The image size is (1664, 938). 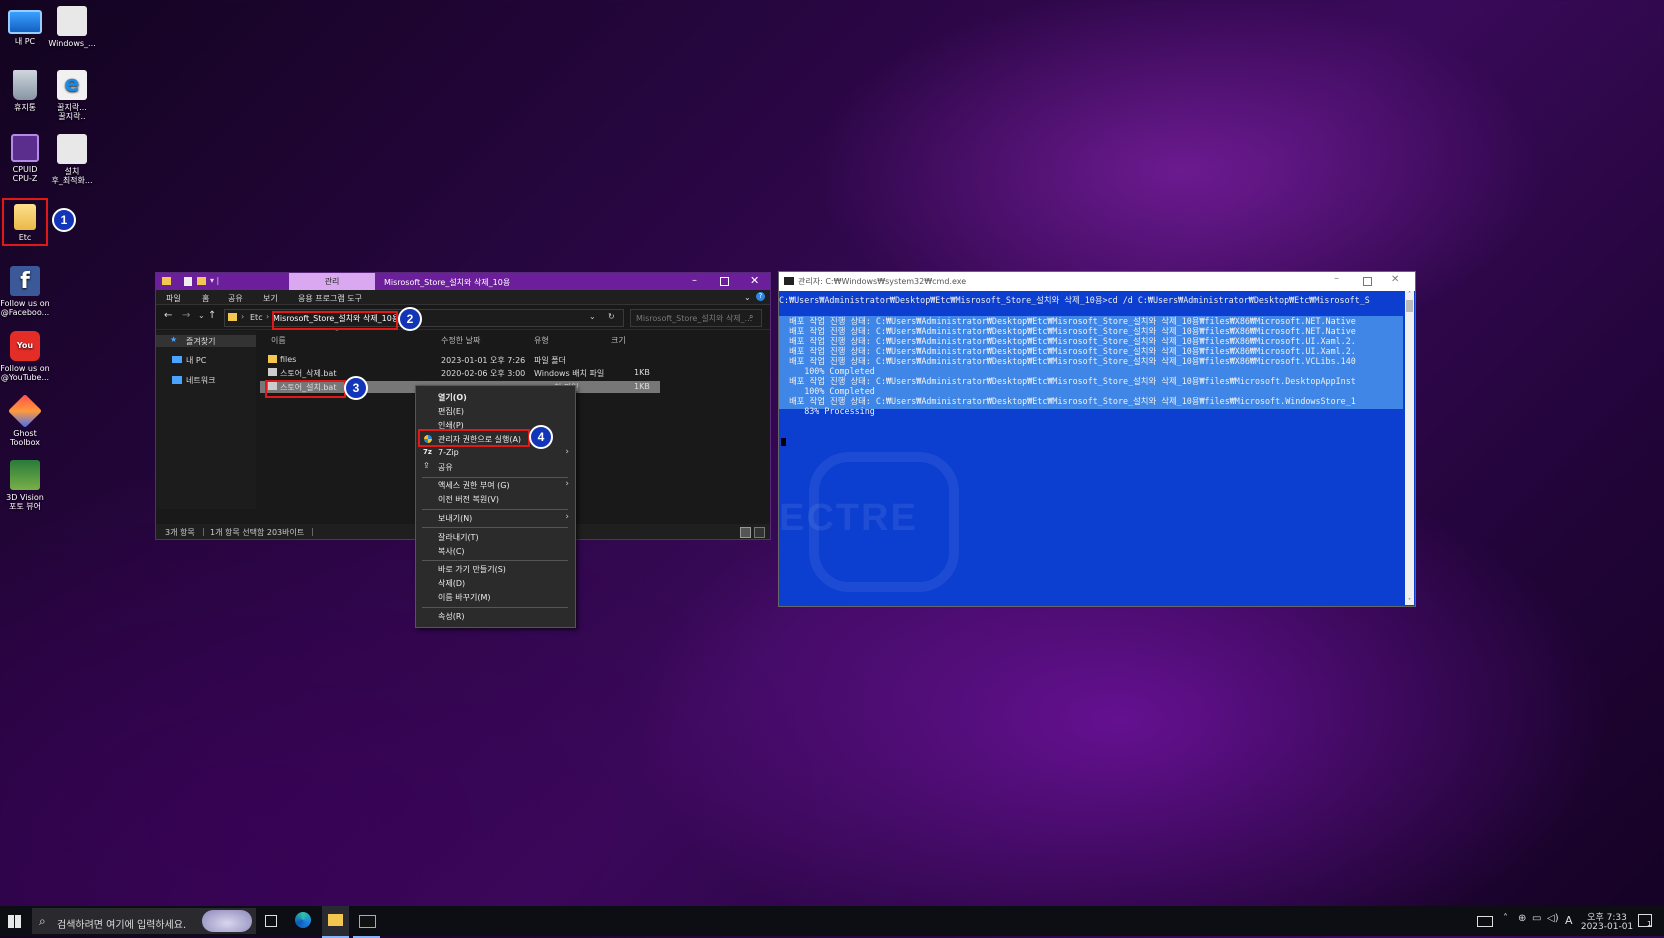 I want to click on recent-dropdown-icon: ⌄, so click(x=201, y=315).